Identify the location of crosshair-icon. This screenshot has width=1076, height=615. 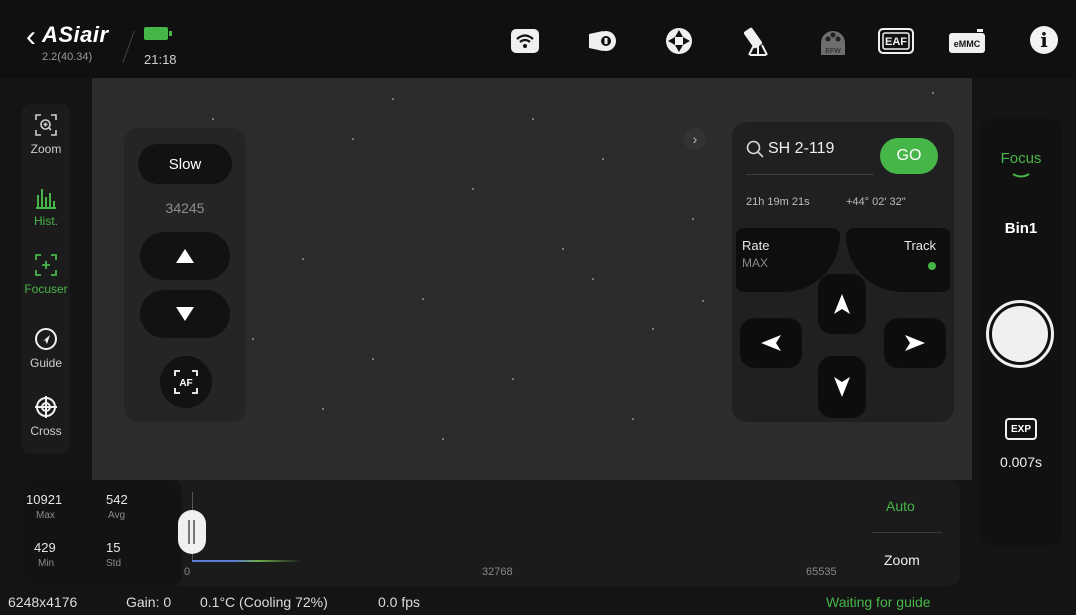
(46, 407).